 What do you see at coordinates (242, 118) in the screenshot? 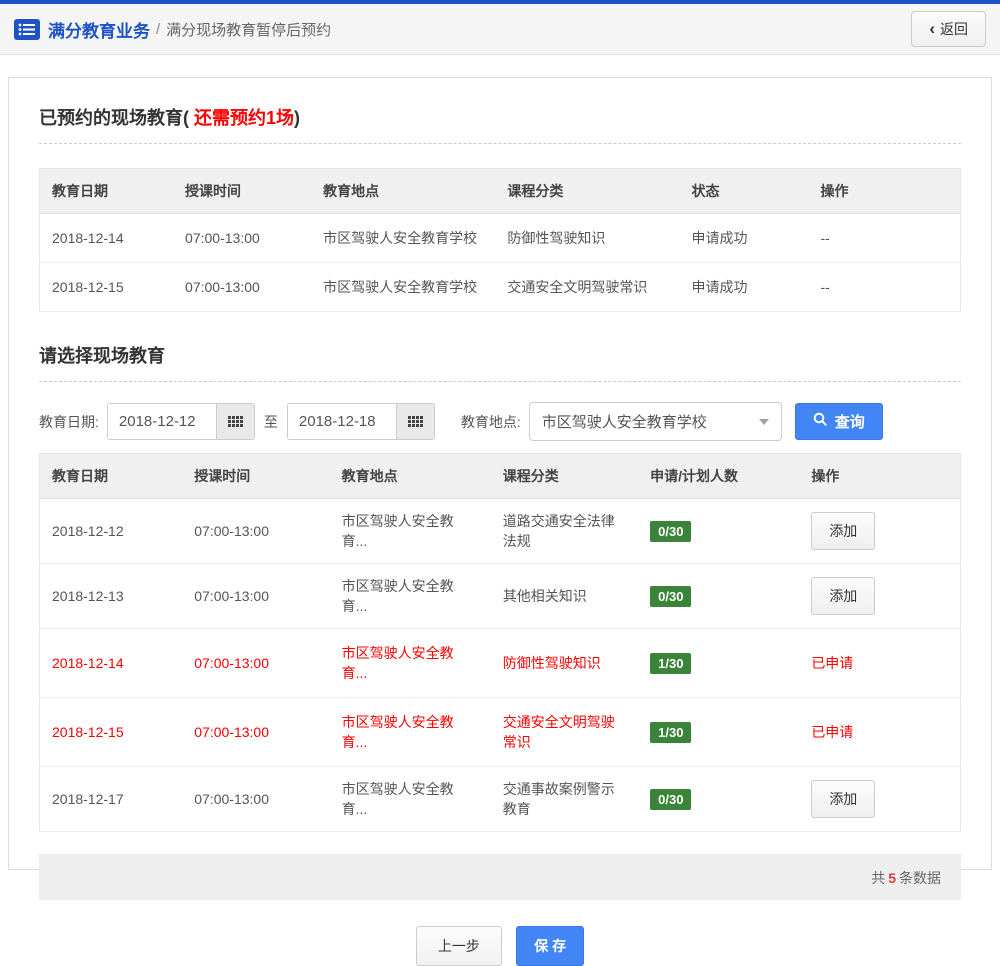
I see `booked-title-highlight: 还需预约1场` at bounding box center [242, 118].